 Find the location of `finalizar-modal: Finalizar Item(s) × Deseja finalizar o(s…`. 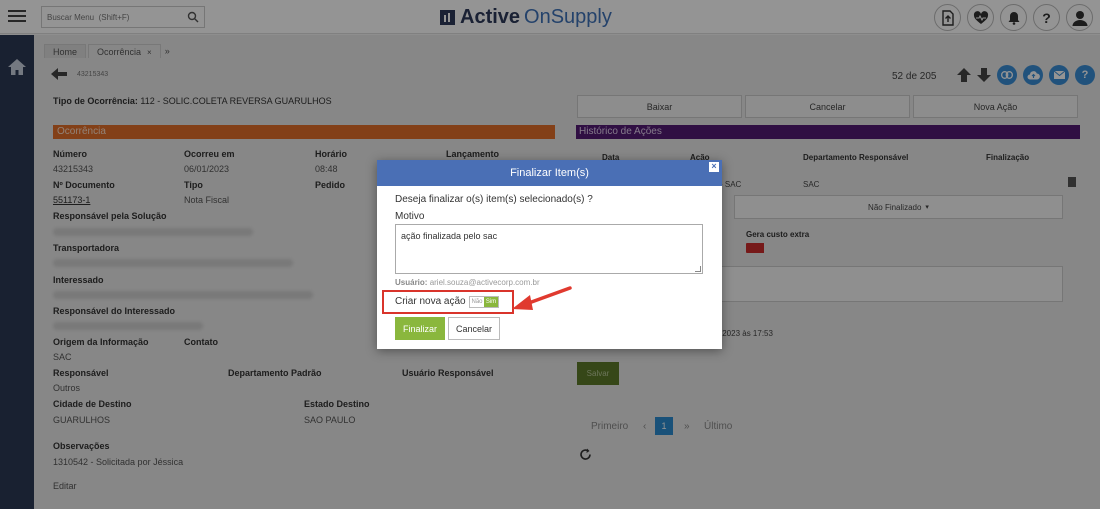

finalizar-modal: Finalizar Item(s) × Deseja finalizar o(s… is located at coordinates (549, 254).